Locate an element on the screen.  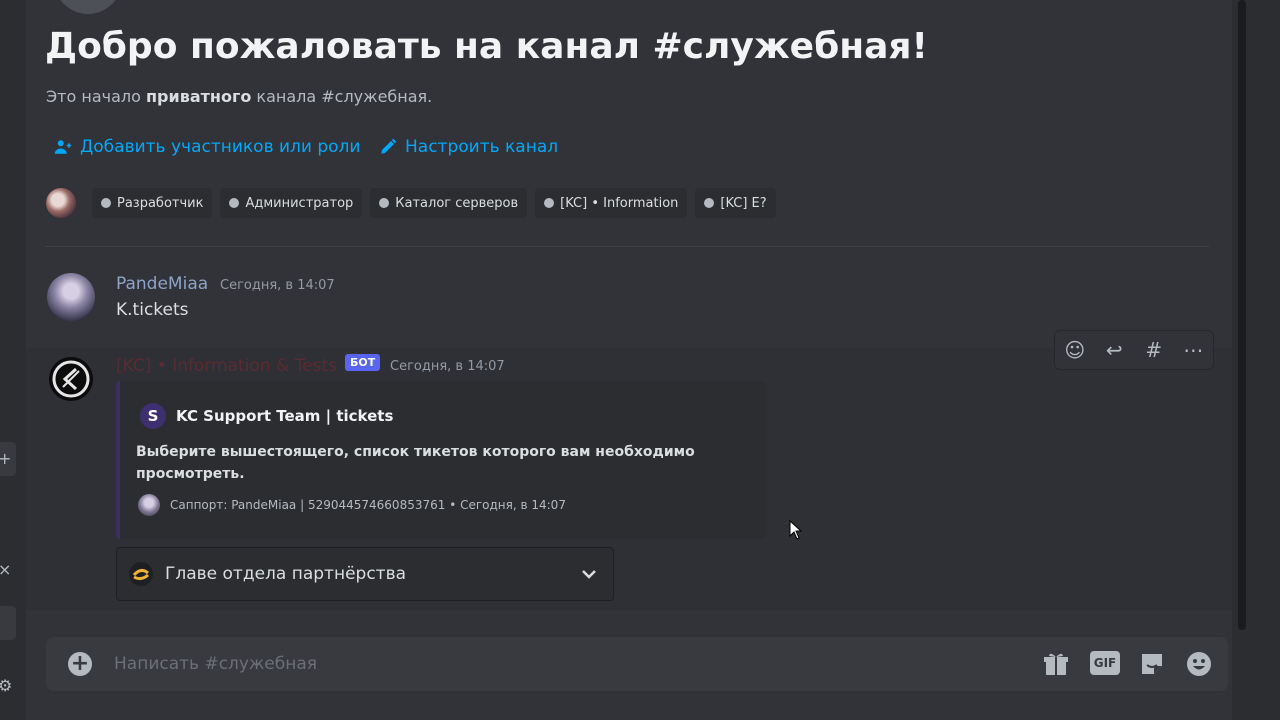
divider is located at coordinates (627, 246).